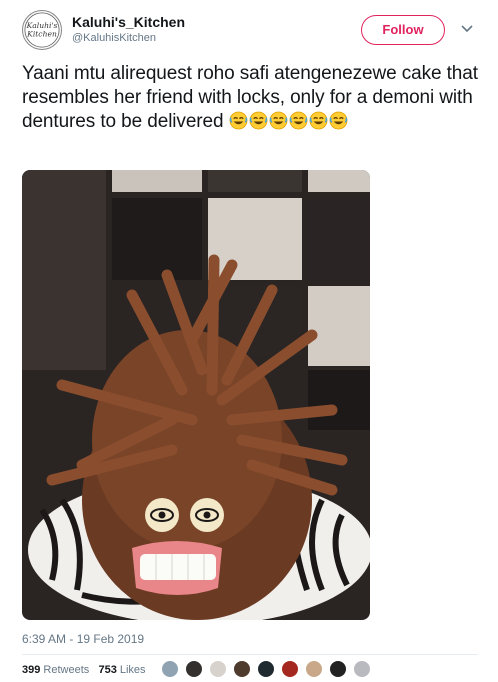 The height and width of the screenshot is (682, 498). I want to click on divider, so click(250, 654).